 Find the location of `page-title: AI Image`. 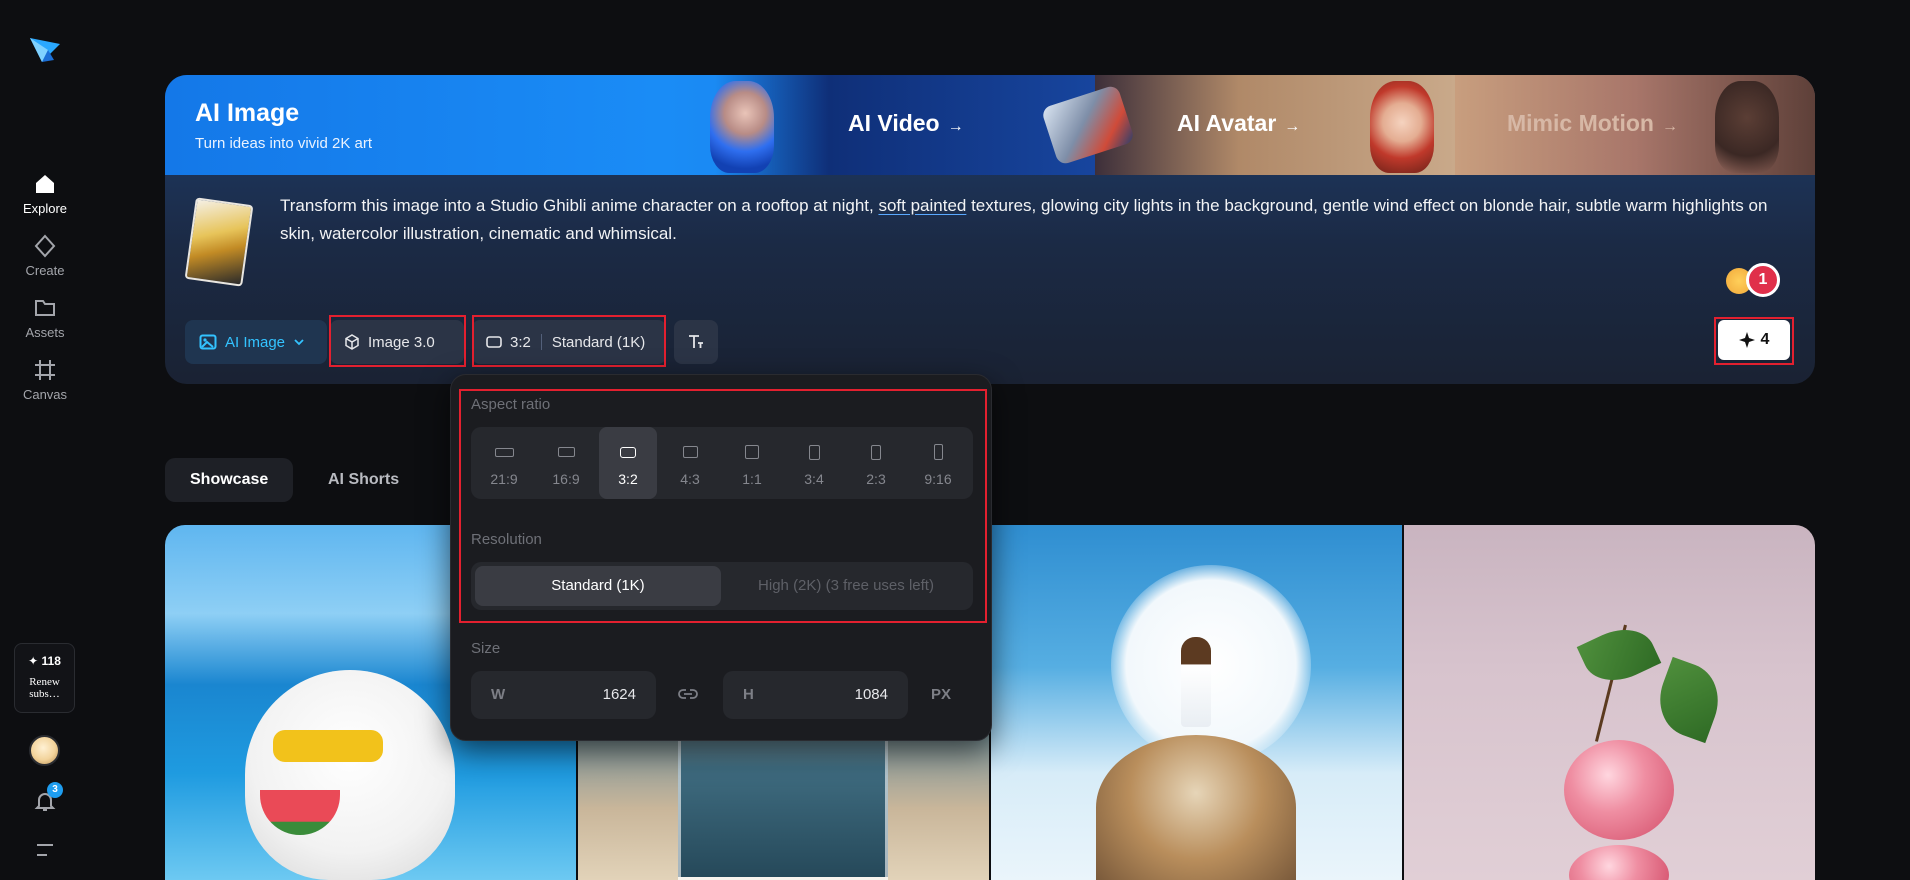

page-title: AI Image is located at coordinates (247, 113).